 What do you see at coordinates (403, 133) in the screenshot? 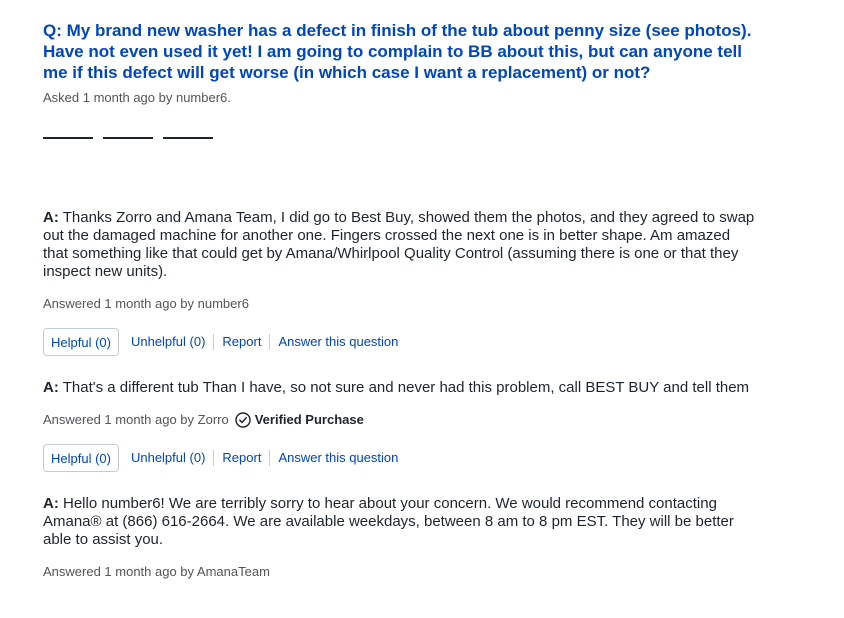
I see `question-photo-thumbnails` at bounding box center [403, 133].